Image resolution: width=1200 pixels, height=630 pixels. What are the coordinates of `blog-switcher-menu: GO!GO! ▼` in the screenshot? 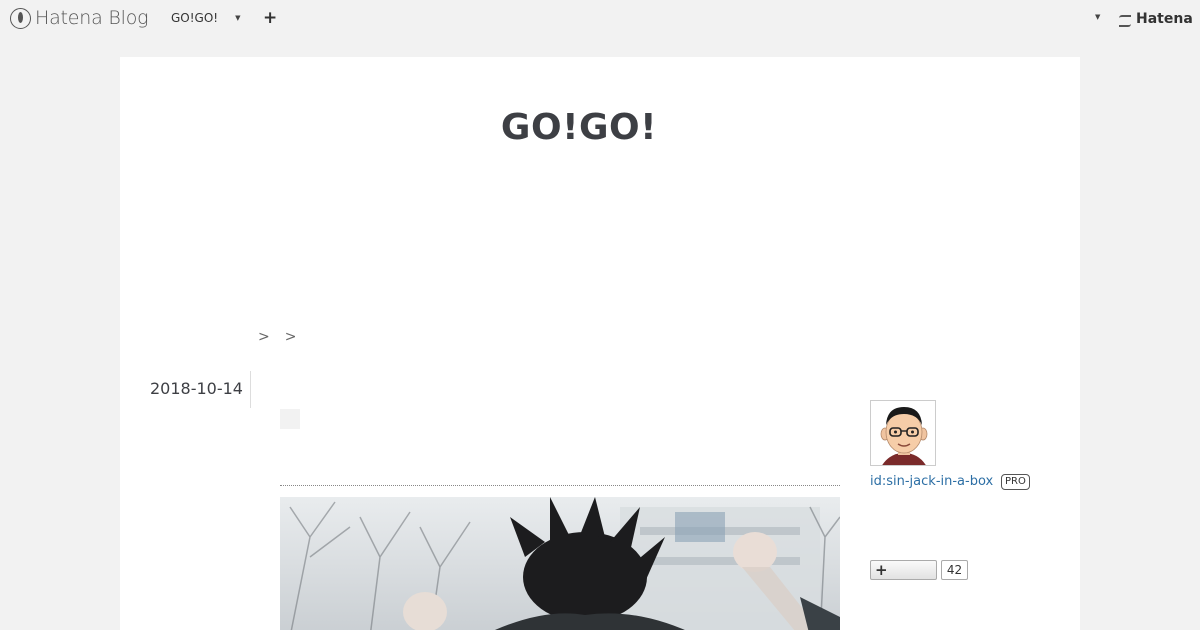 It's located at (206, 18).